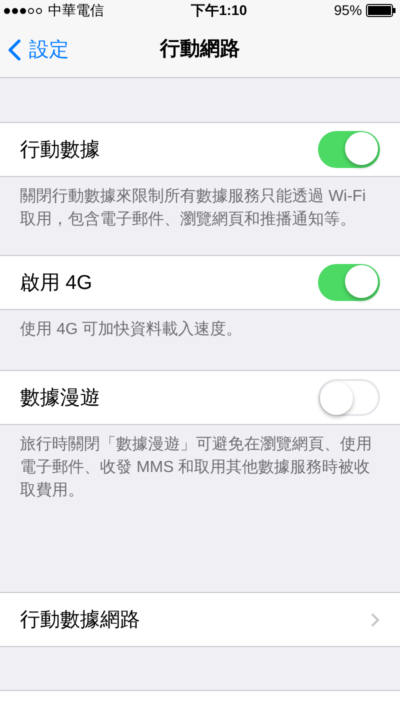 Image resolution: width=400 pixels, height=710 pixels. Describe the element at coordinates (38, 50) in the screenshot. I see `back-button: 設定` at that location.